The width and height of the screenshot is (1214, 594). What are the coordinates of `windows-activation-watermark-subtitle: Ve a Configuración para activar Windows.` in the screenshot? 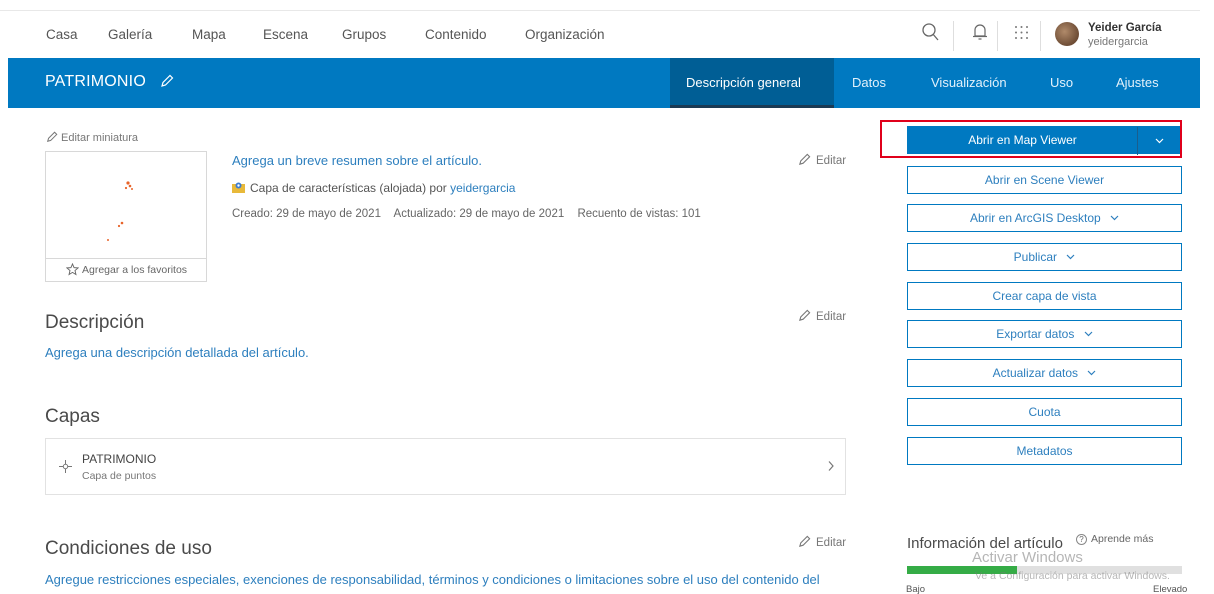 It's located at (1072, 576).